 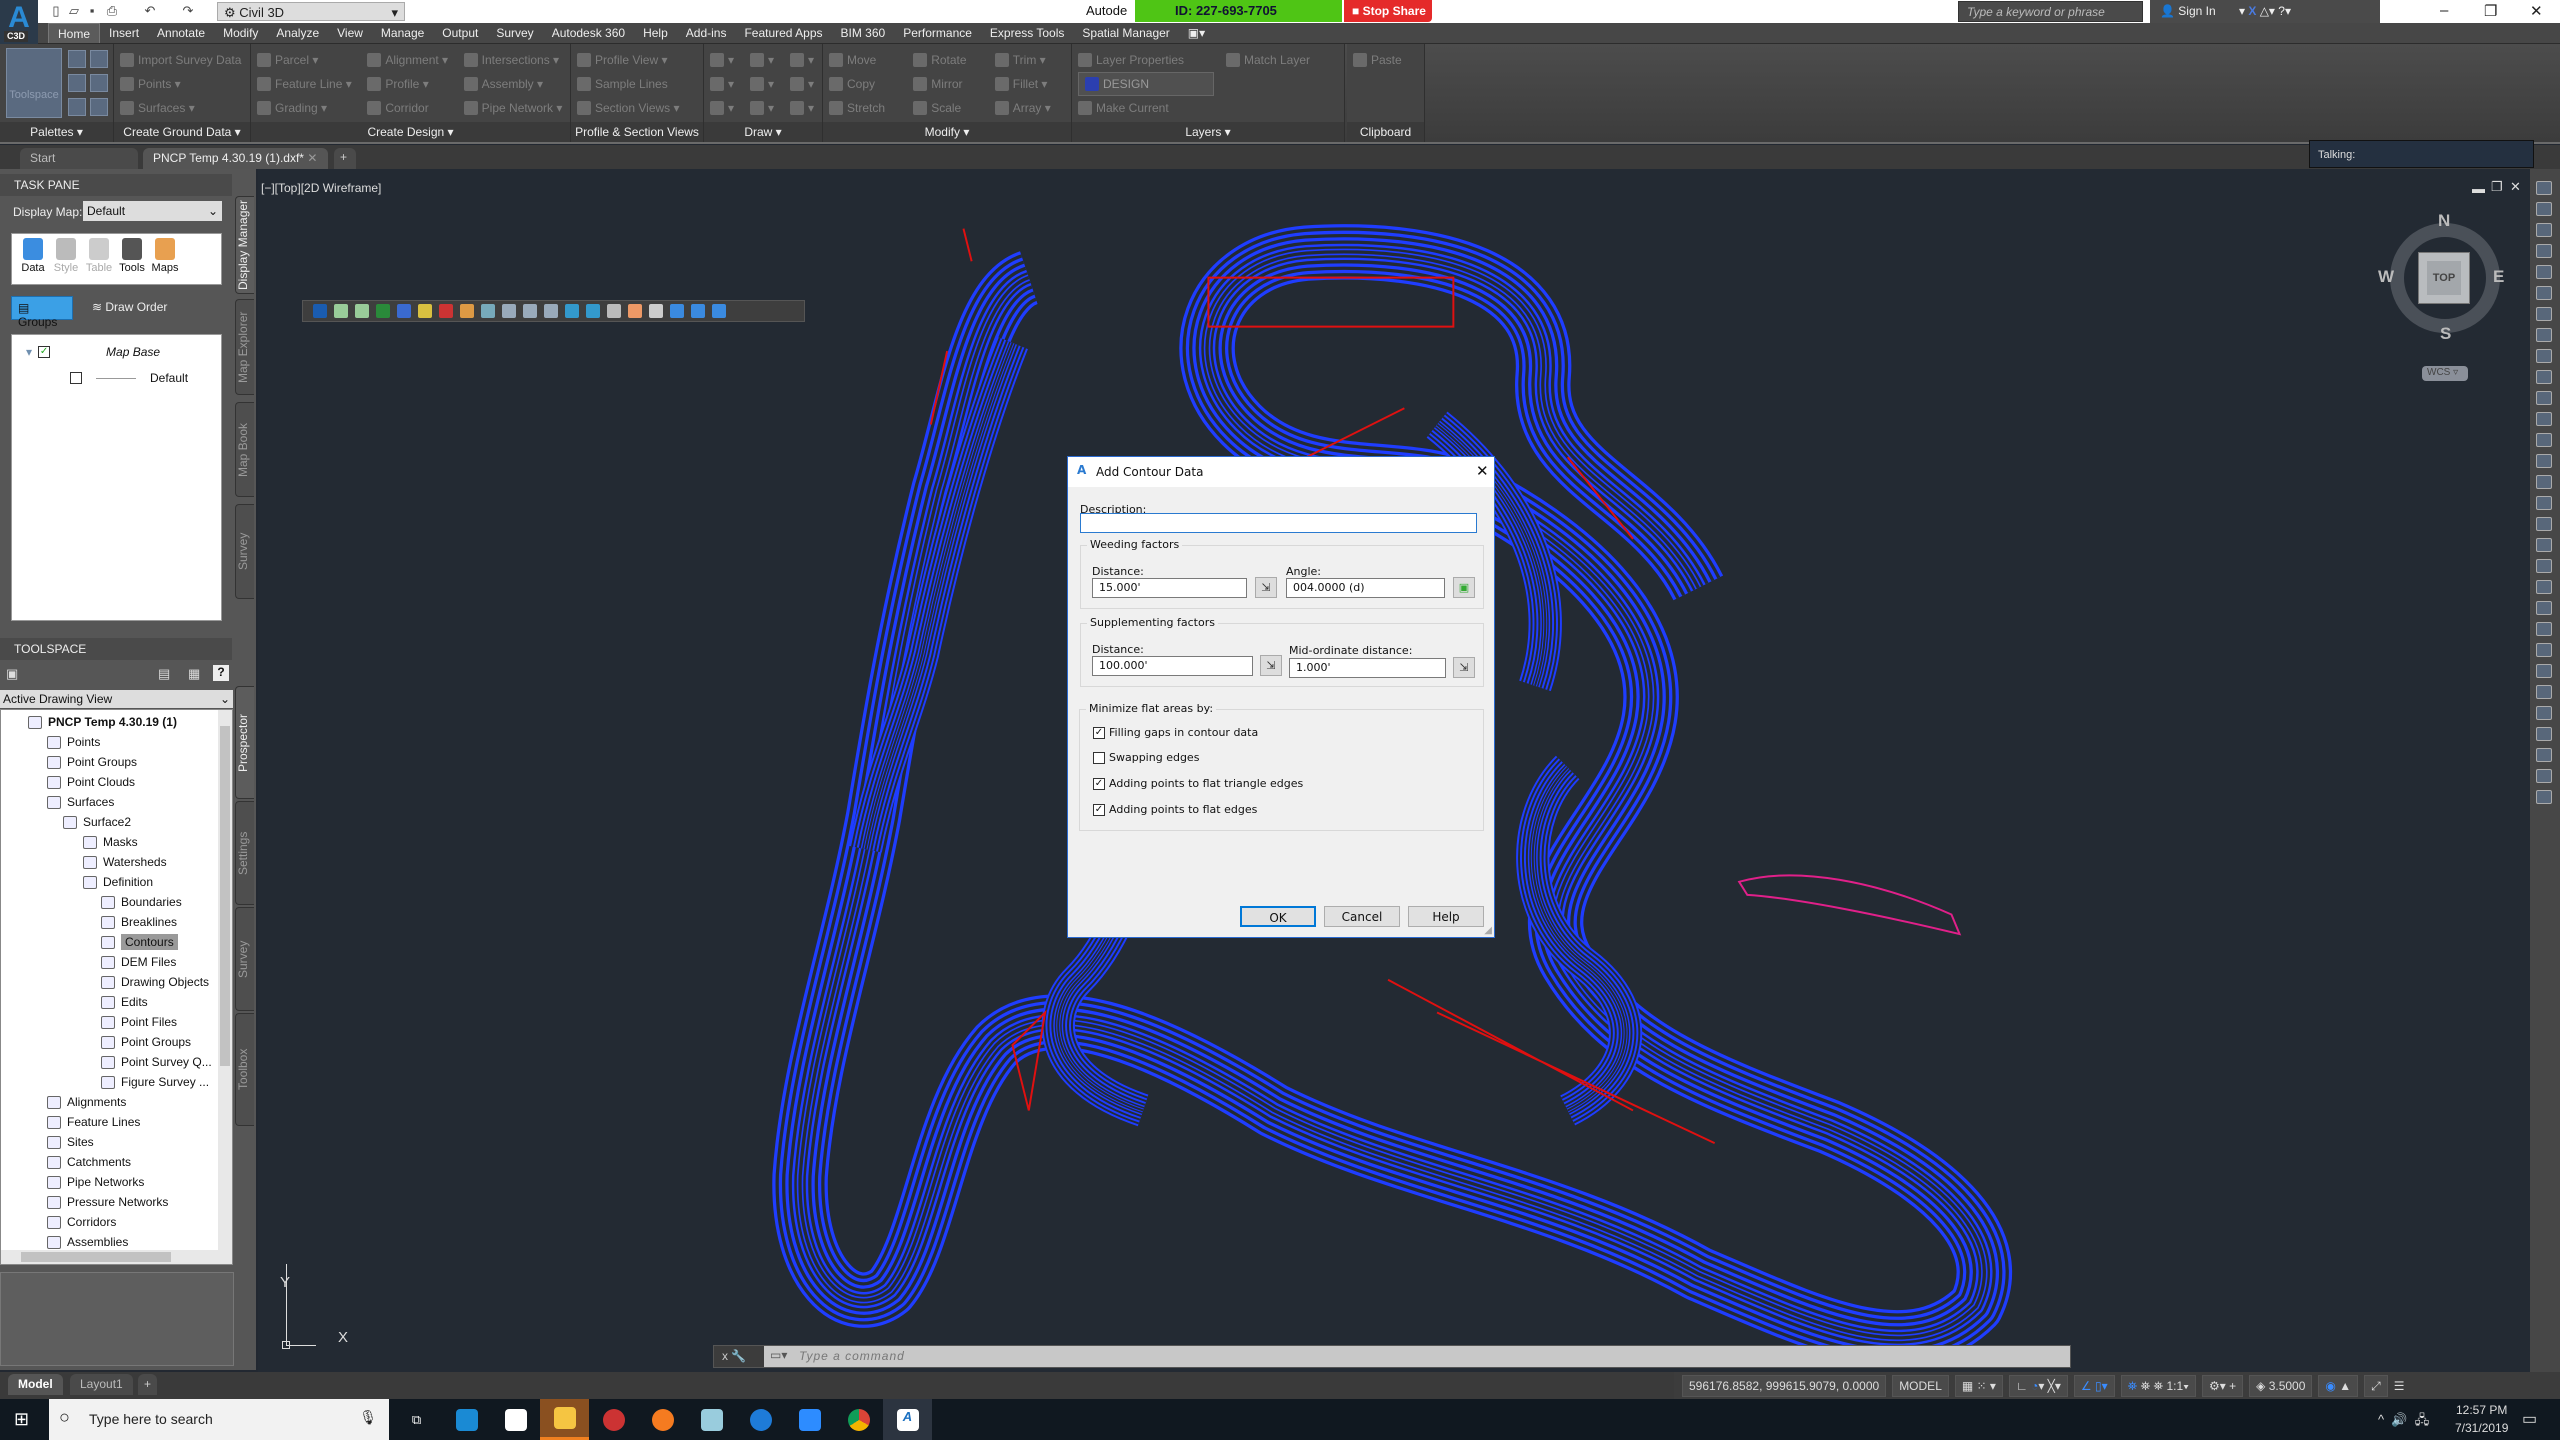 I want to click on layer-dropdown: DESIGN, so click(x=1146, y=84).